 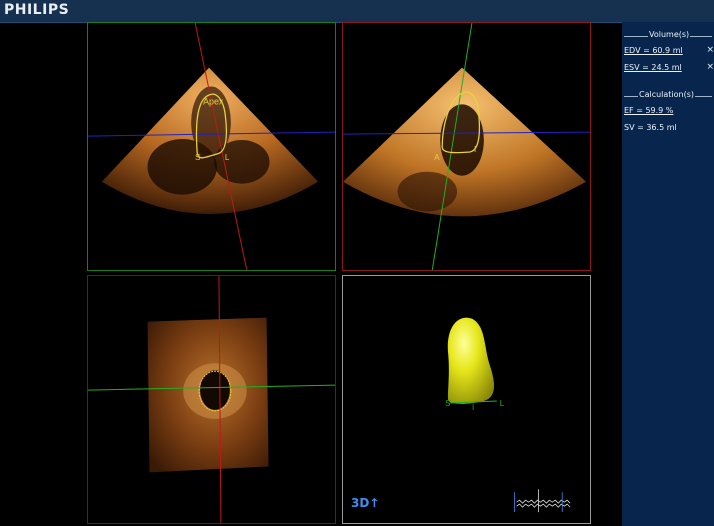 I want to click on remove-edv-icon: ×, so click(x=710, y=50).